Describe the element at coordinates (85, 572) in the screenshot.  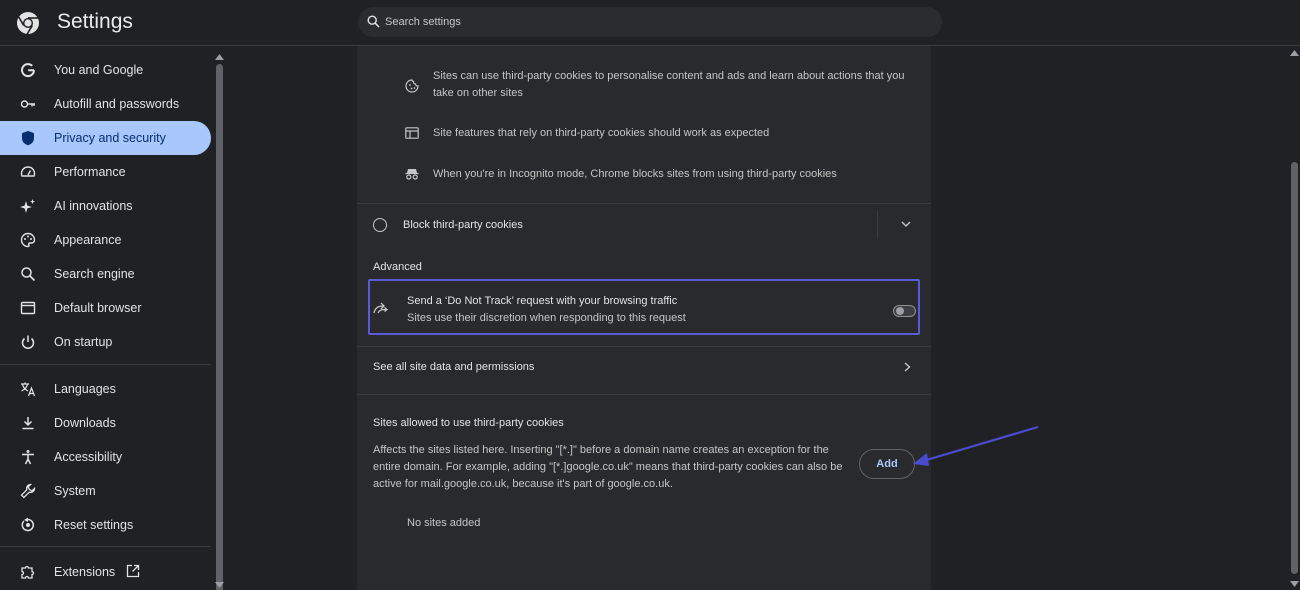
I see `sidebar-item-label: Extensions` at that location.